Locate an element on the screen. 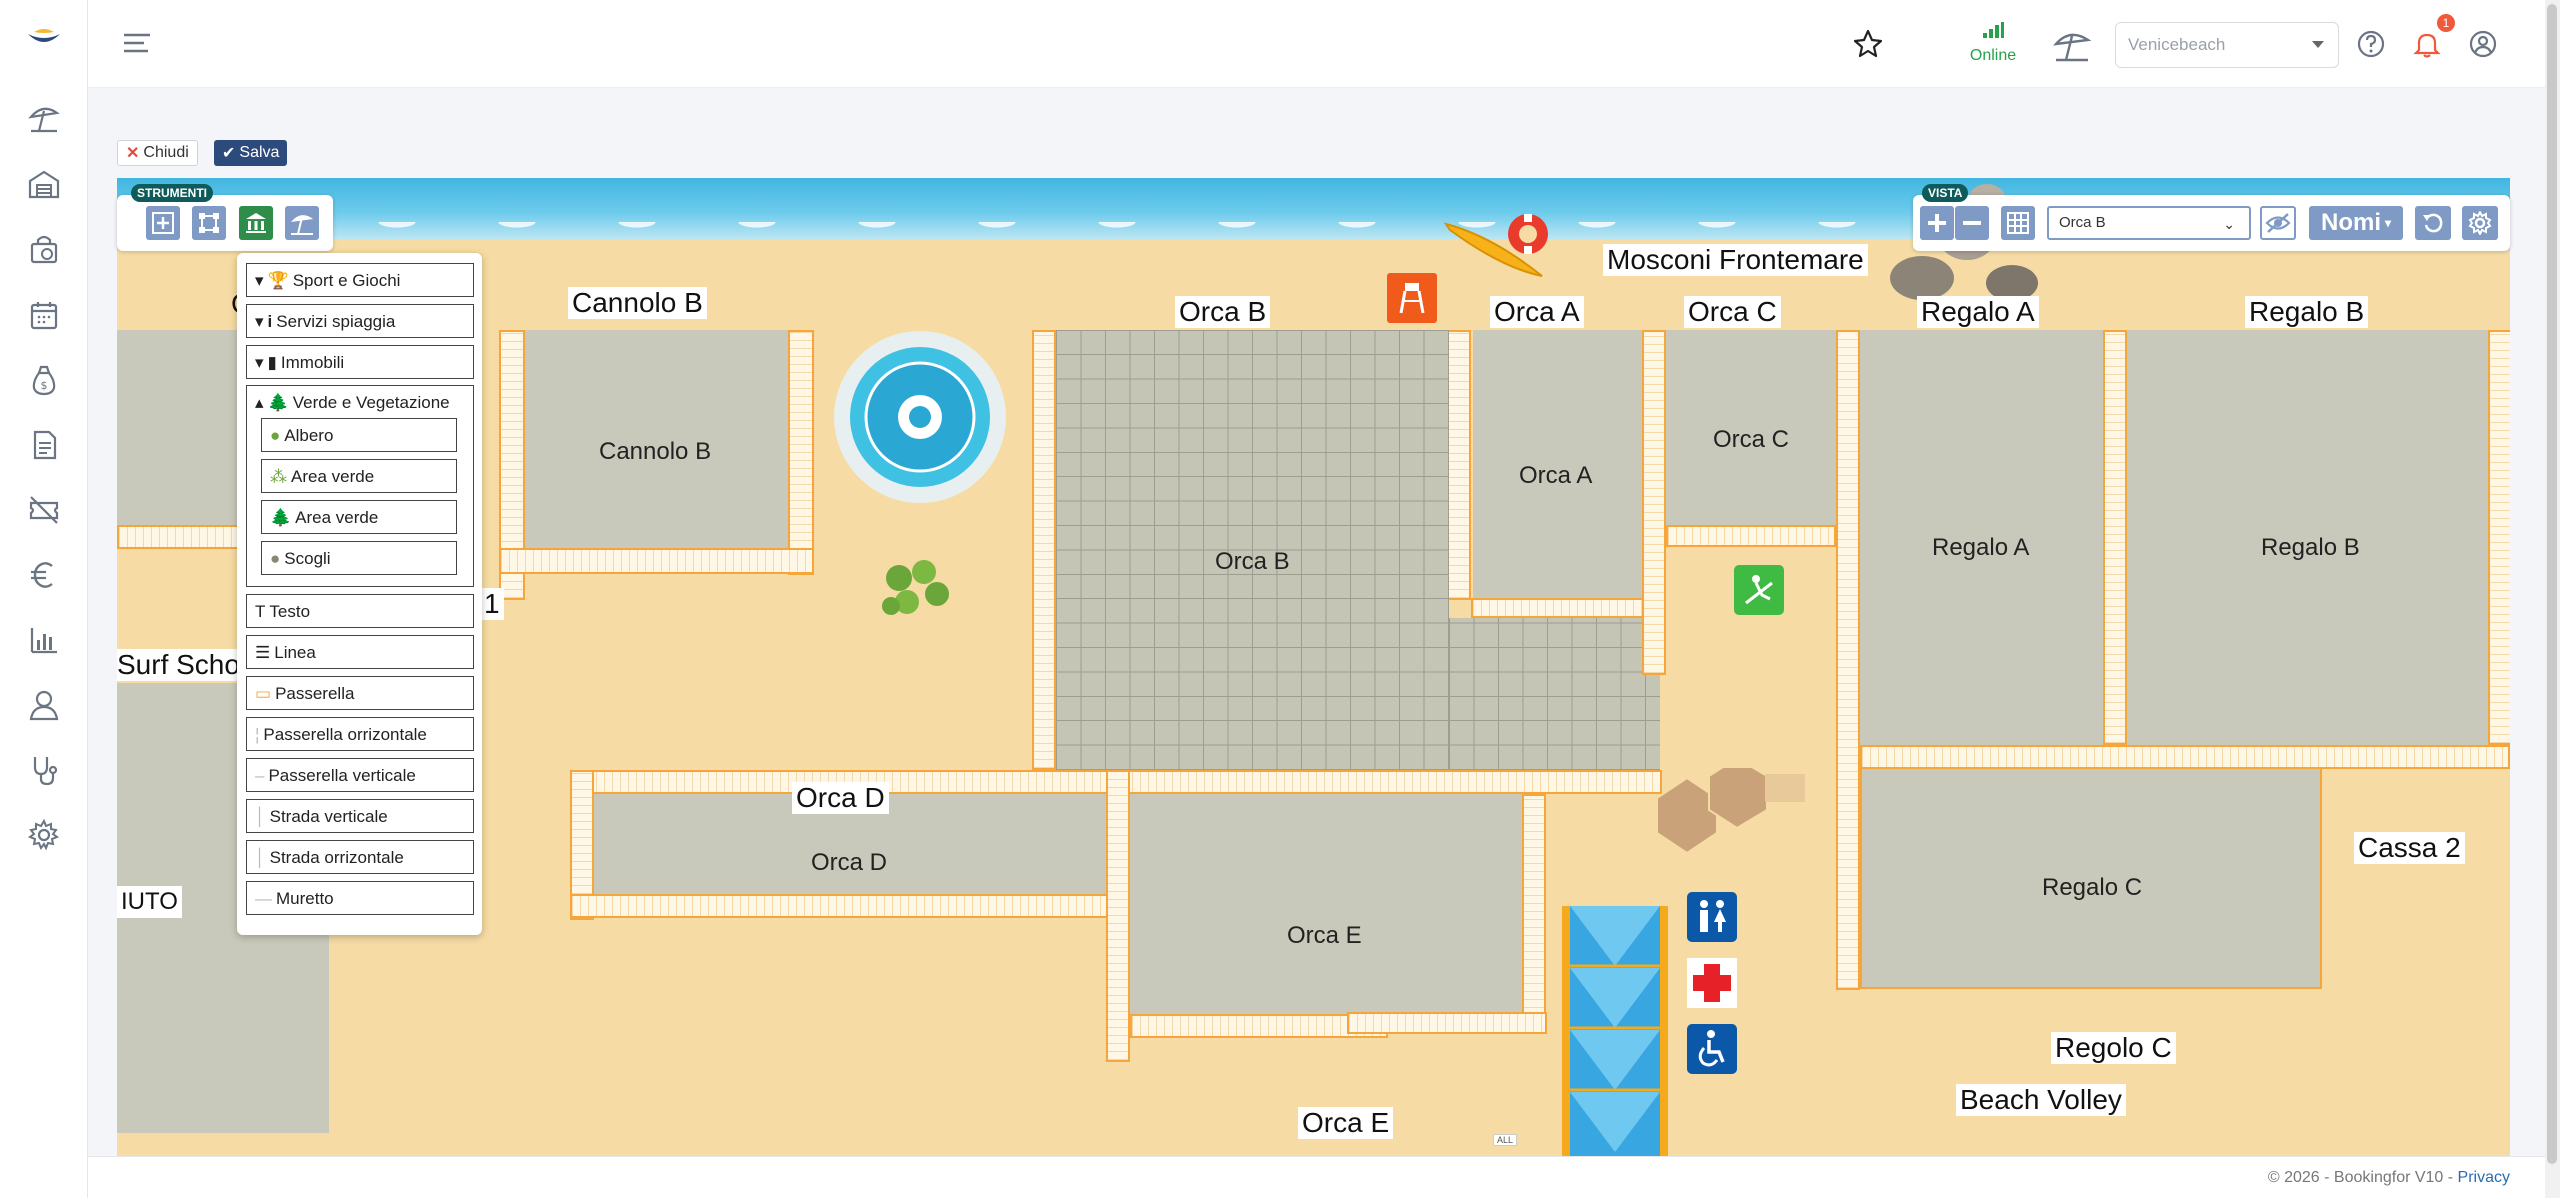 The width and height of the screenshot is (2560, 1198). umbrella-icon is located at coordinates (2072, 44).